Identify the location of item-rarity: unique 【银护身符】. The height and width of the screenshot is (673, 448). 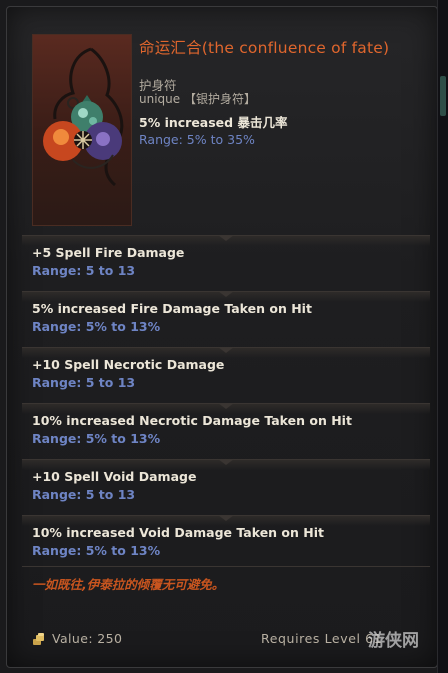
(197, 99).